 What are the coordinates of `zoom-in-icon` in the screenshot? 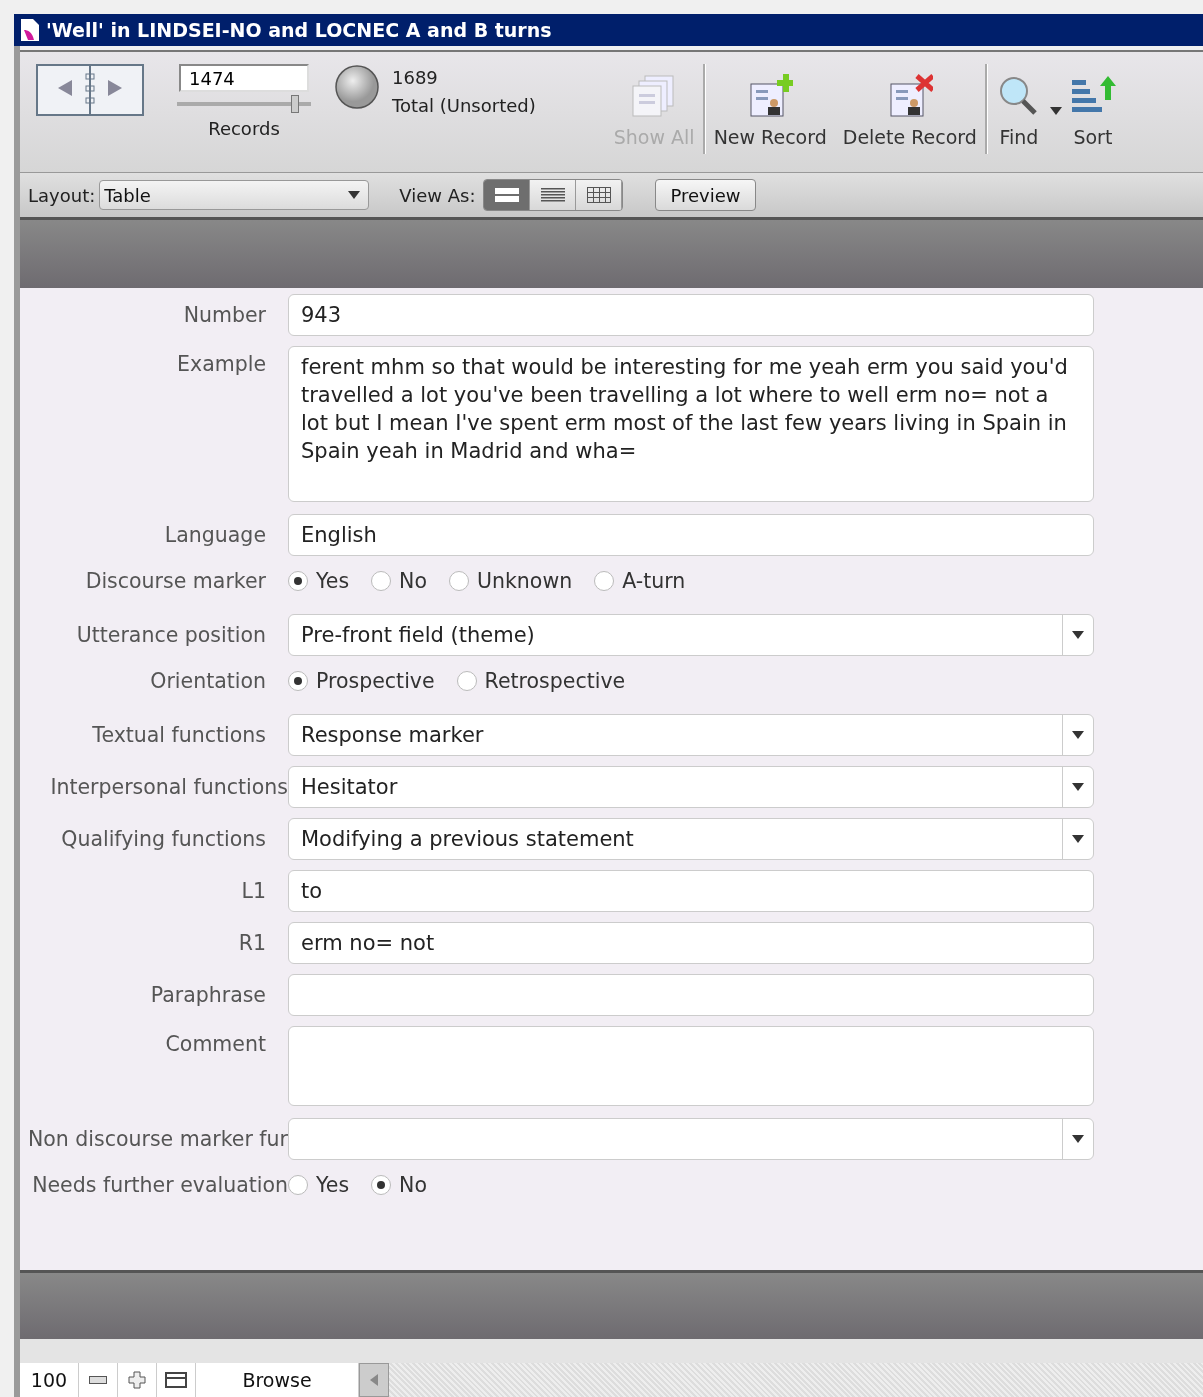 It's located at (137, 1380).